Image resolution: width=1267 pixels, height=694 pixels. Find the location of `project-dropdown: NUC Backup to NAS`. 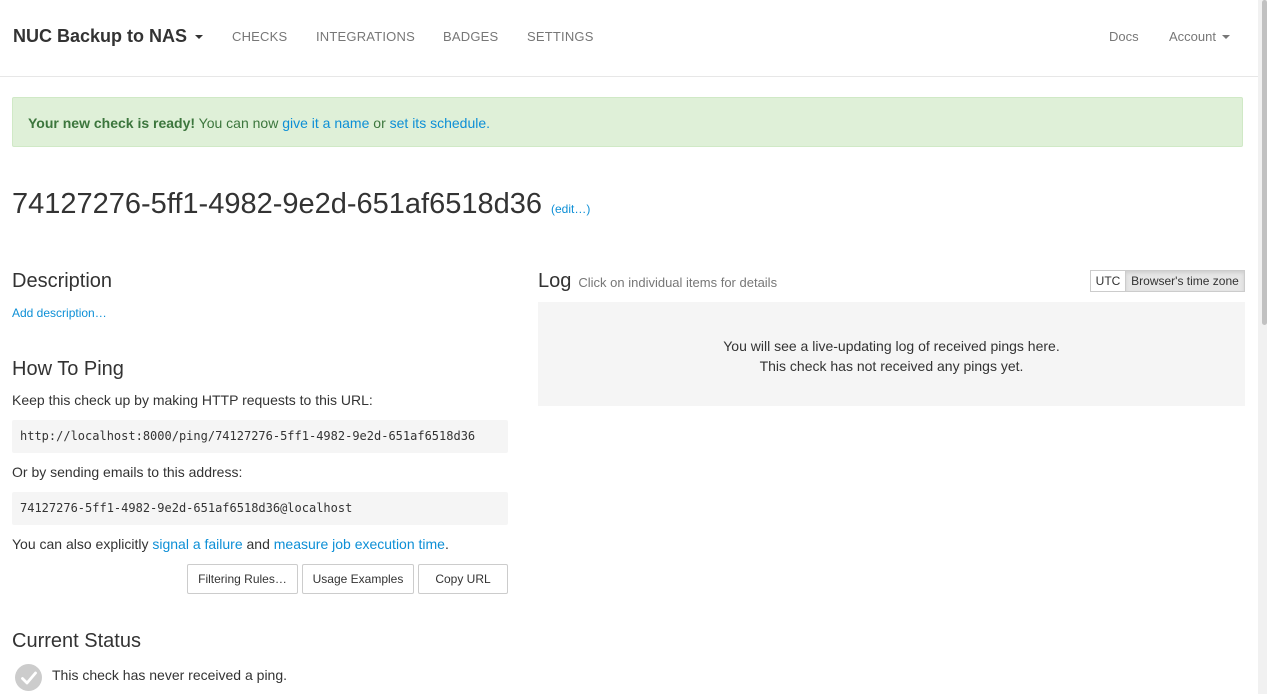

project-dropdown: NUC Backup to NAS is located at coordinates (108, 36).